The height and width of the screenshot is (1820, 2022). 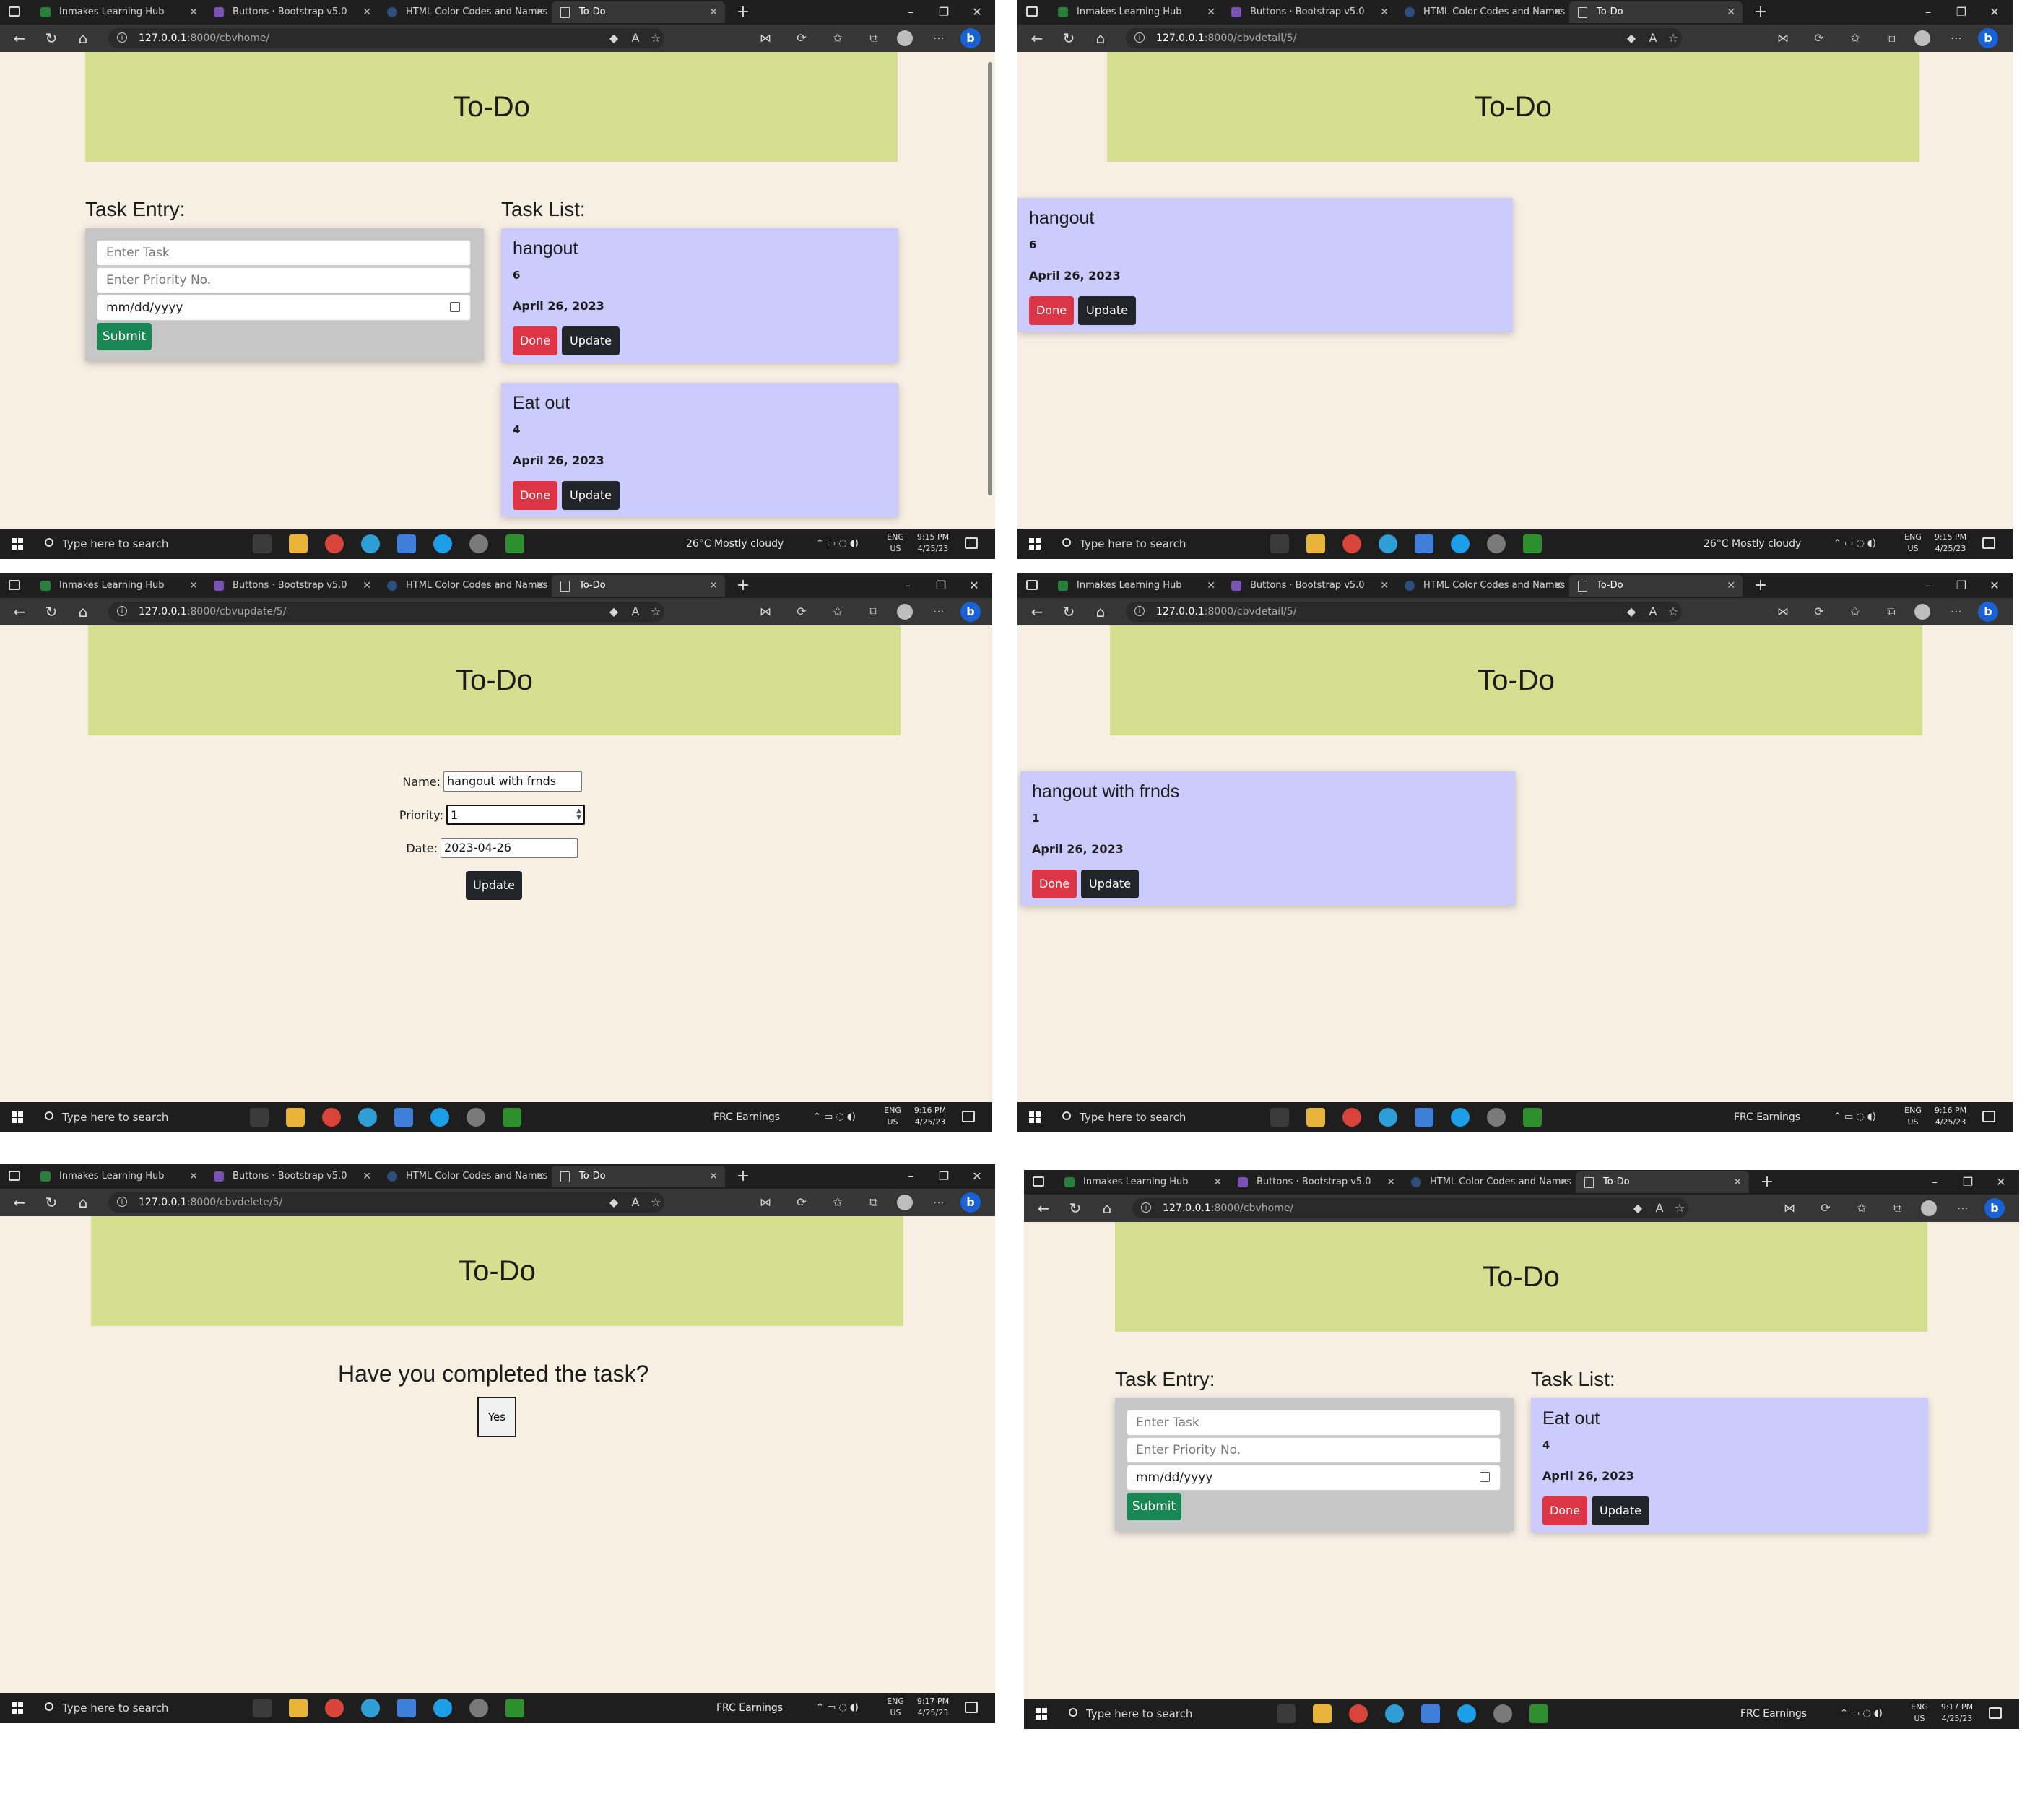 What do you see at coordinates (19, 1202) in the screenshot?
I see `back-icon: ←` at bounding box center [19, 1202].